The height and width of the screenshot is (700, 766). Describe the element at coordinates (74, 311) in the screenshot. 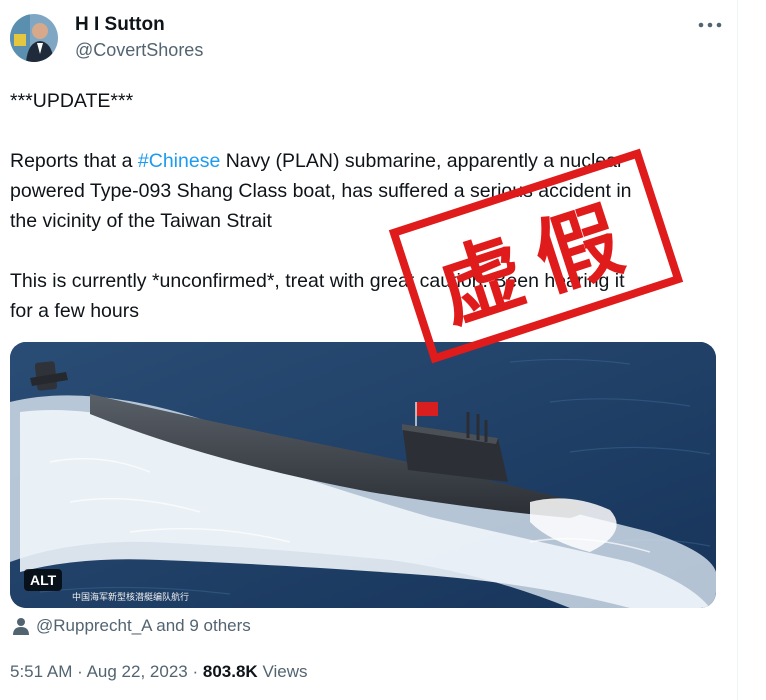

I see `tweet-text-line: for a few hours` at that location.